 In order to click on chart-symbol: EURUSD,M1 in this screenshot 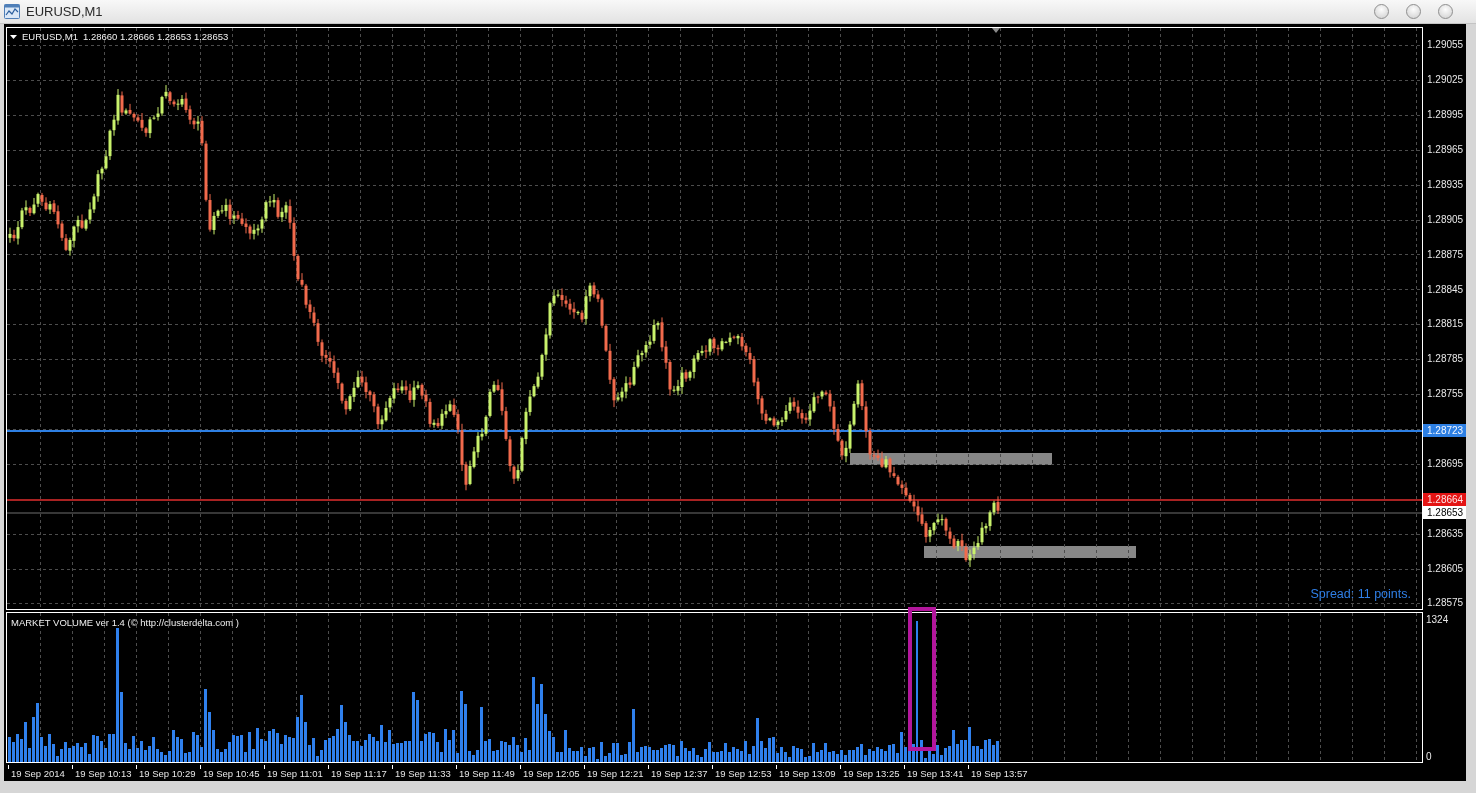, I will do `click(50, 37)`.